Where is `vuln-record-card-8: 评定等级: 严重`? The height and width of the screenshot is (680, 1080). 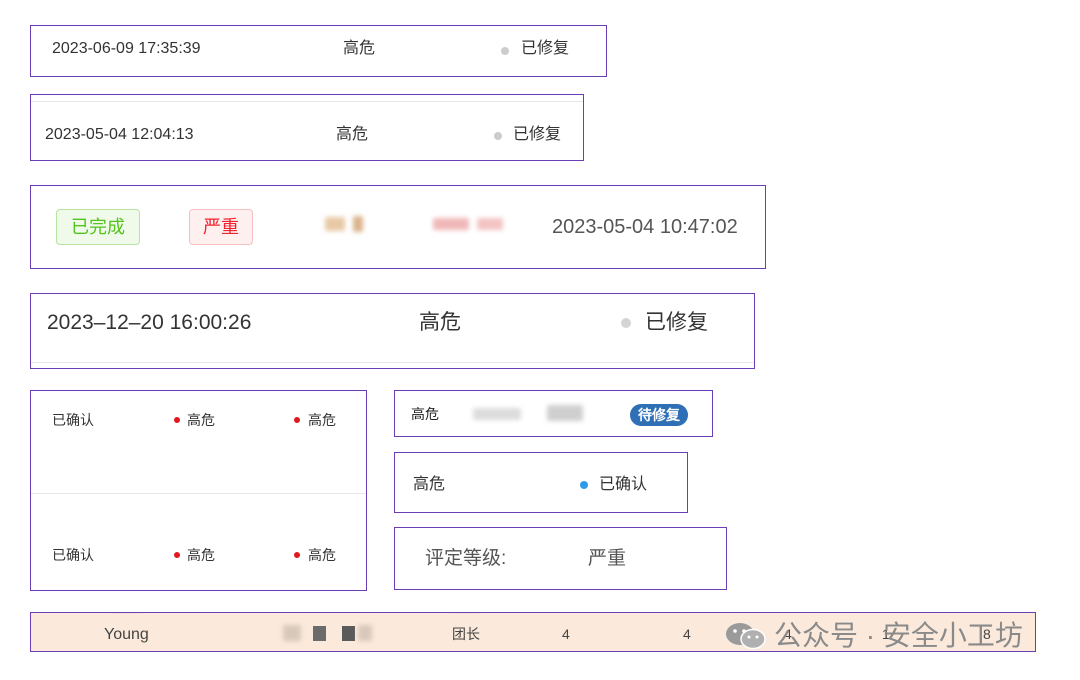 vuln-record-card-8: 评定等级: 严重 is located at coordinates (560, 558).